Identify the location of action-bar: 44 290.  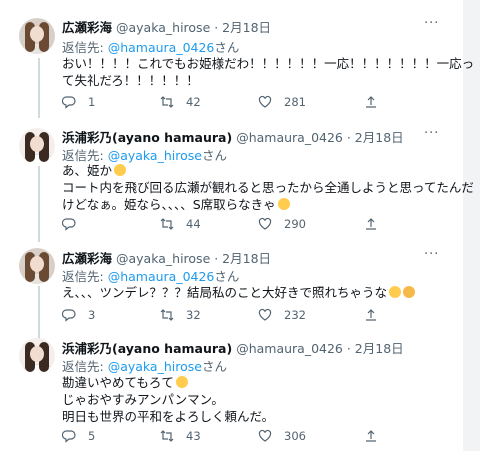
(227, 224).